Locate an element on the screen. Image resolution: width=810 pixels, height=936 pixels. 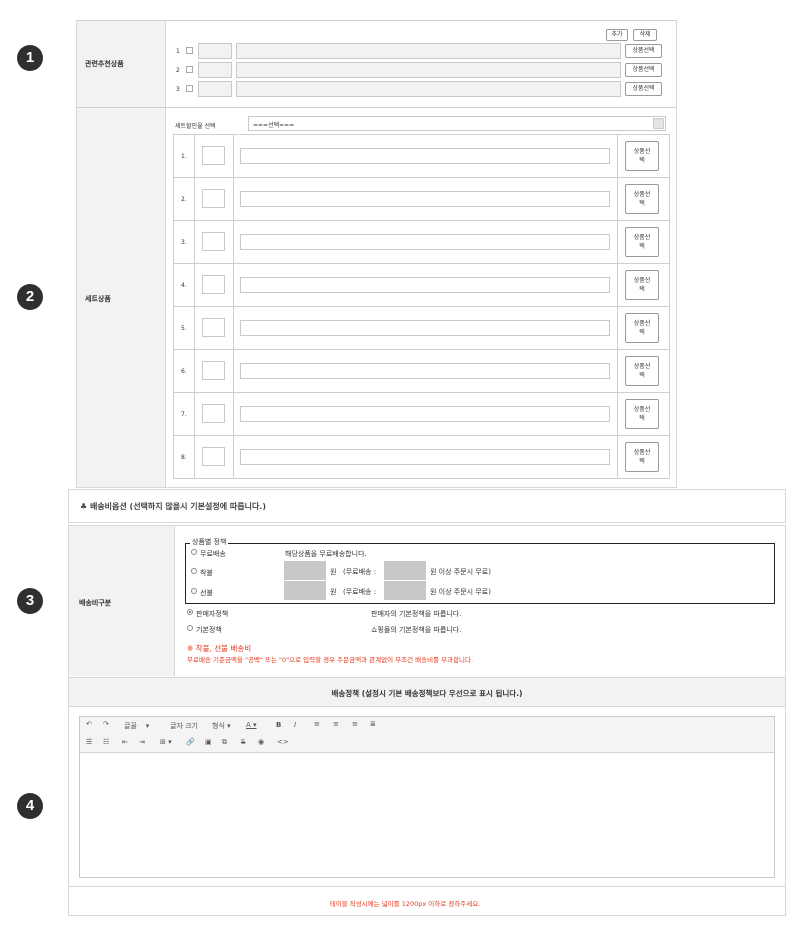
preview-icon: ◉ is located at coordinates (261, 742).